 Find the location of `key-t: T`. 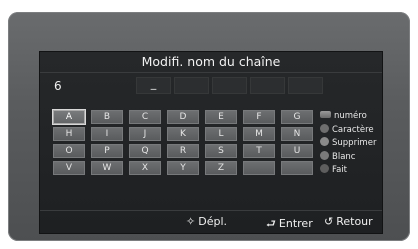

key-t: T is located at coordinates (259, 151).